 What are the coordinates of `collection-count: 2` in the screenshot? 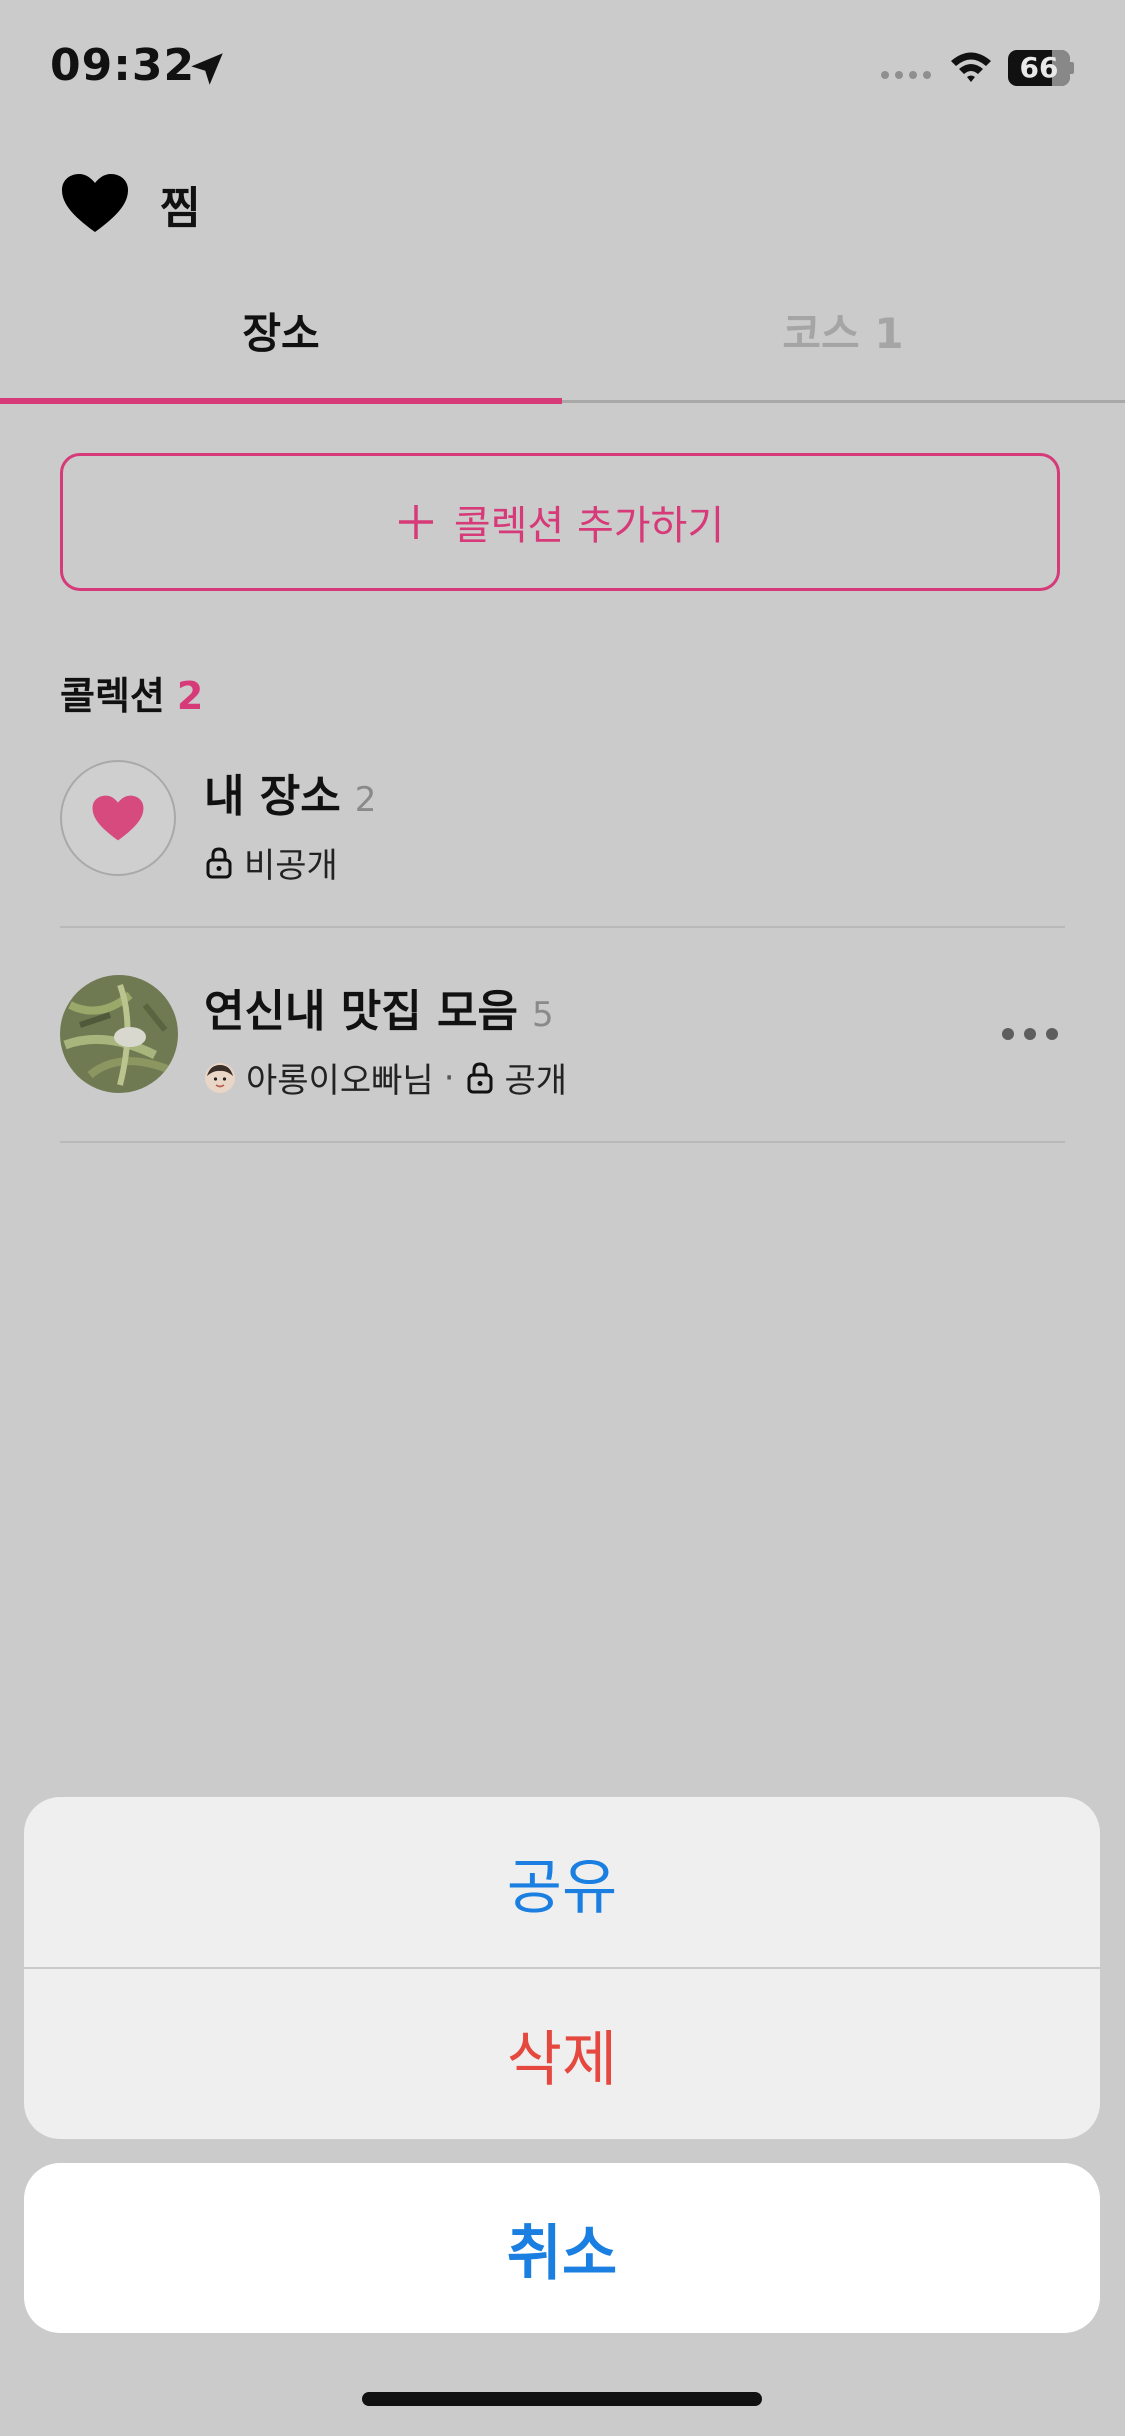 It's located at (365, 800).